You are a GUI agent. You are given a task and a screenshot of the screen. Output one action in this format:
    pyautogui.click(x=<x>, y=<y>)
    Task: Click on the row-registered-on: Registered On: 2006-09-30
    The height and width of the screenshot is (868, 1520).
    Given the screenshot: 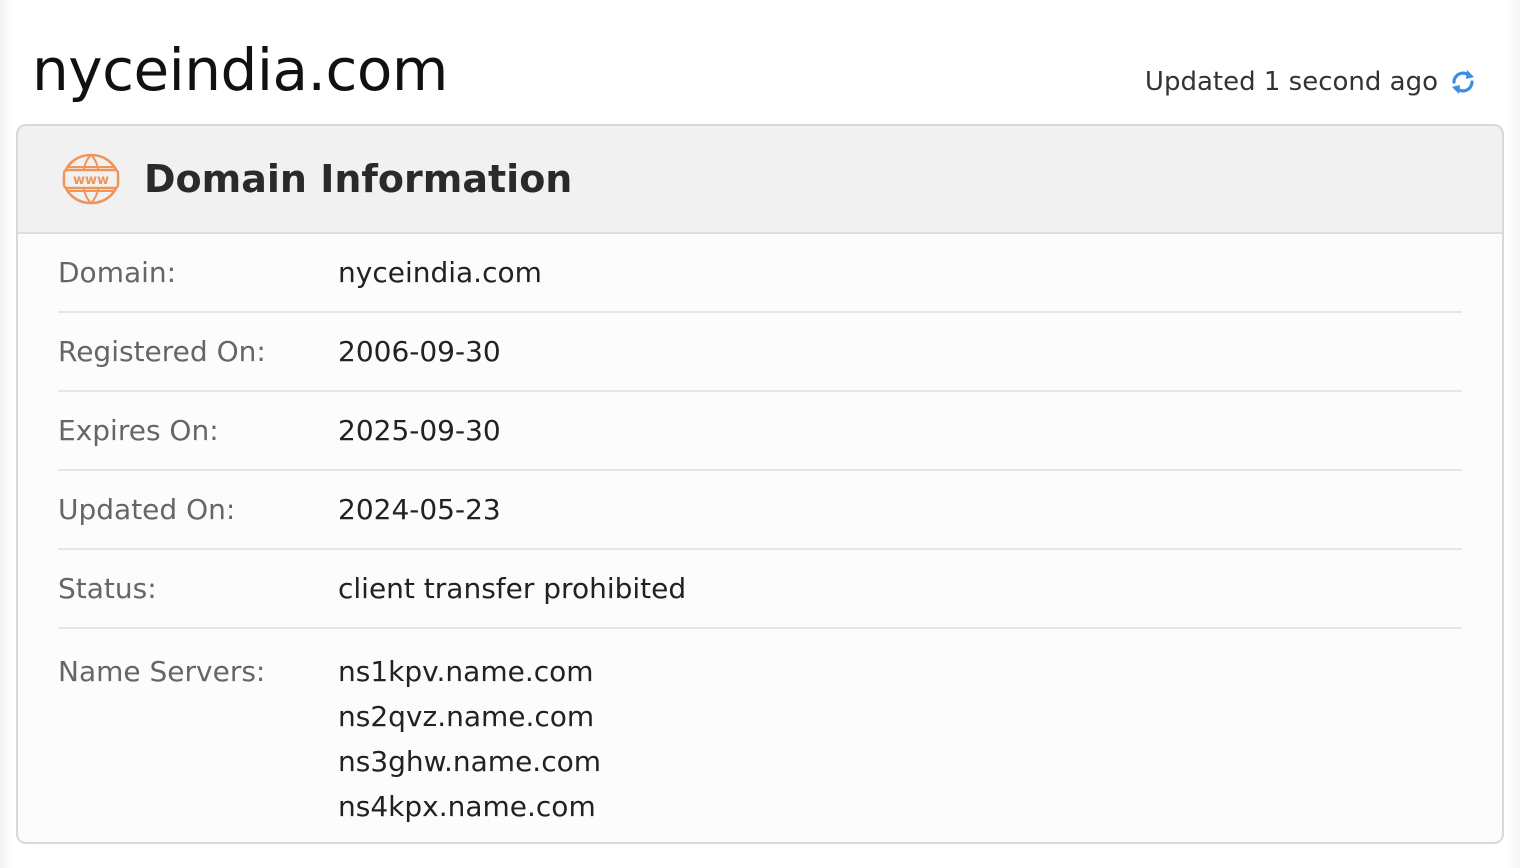 What is the action you would take?
    pyautogui.click(x=760, y=352)
    